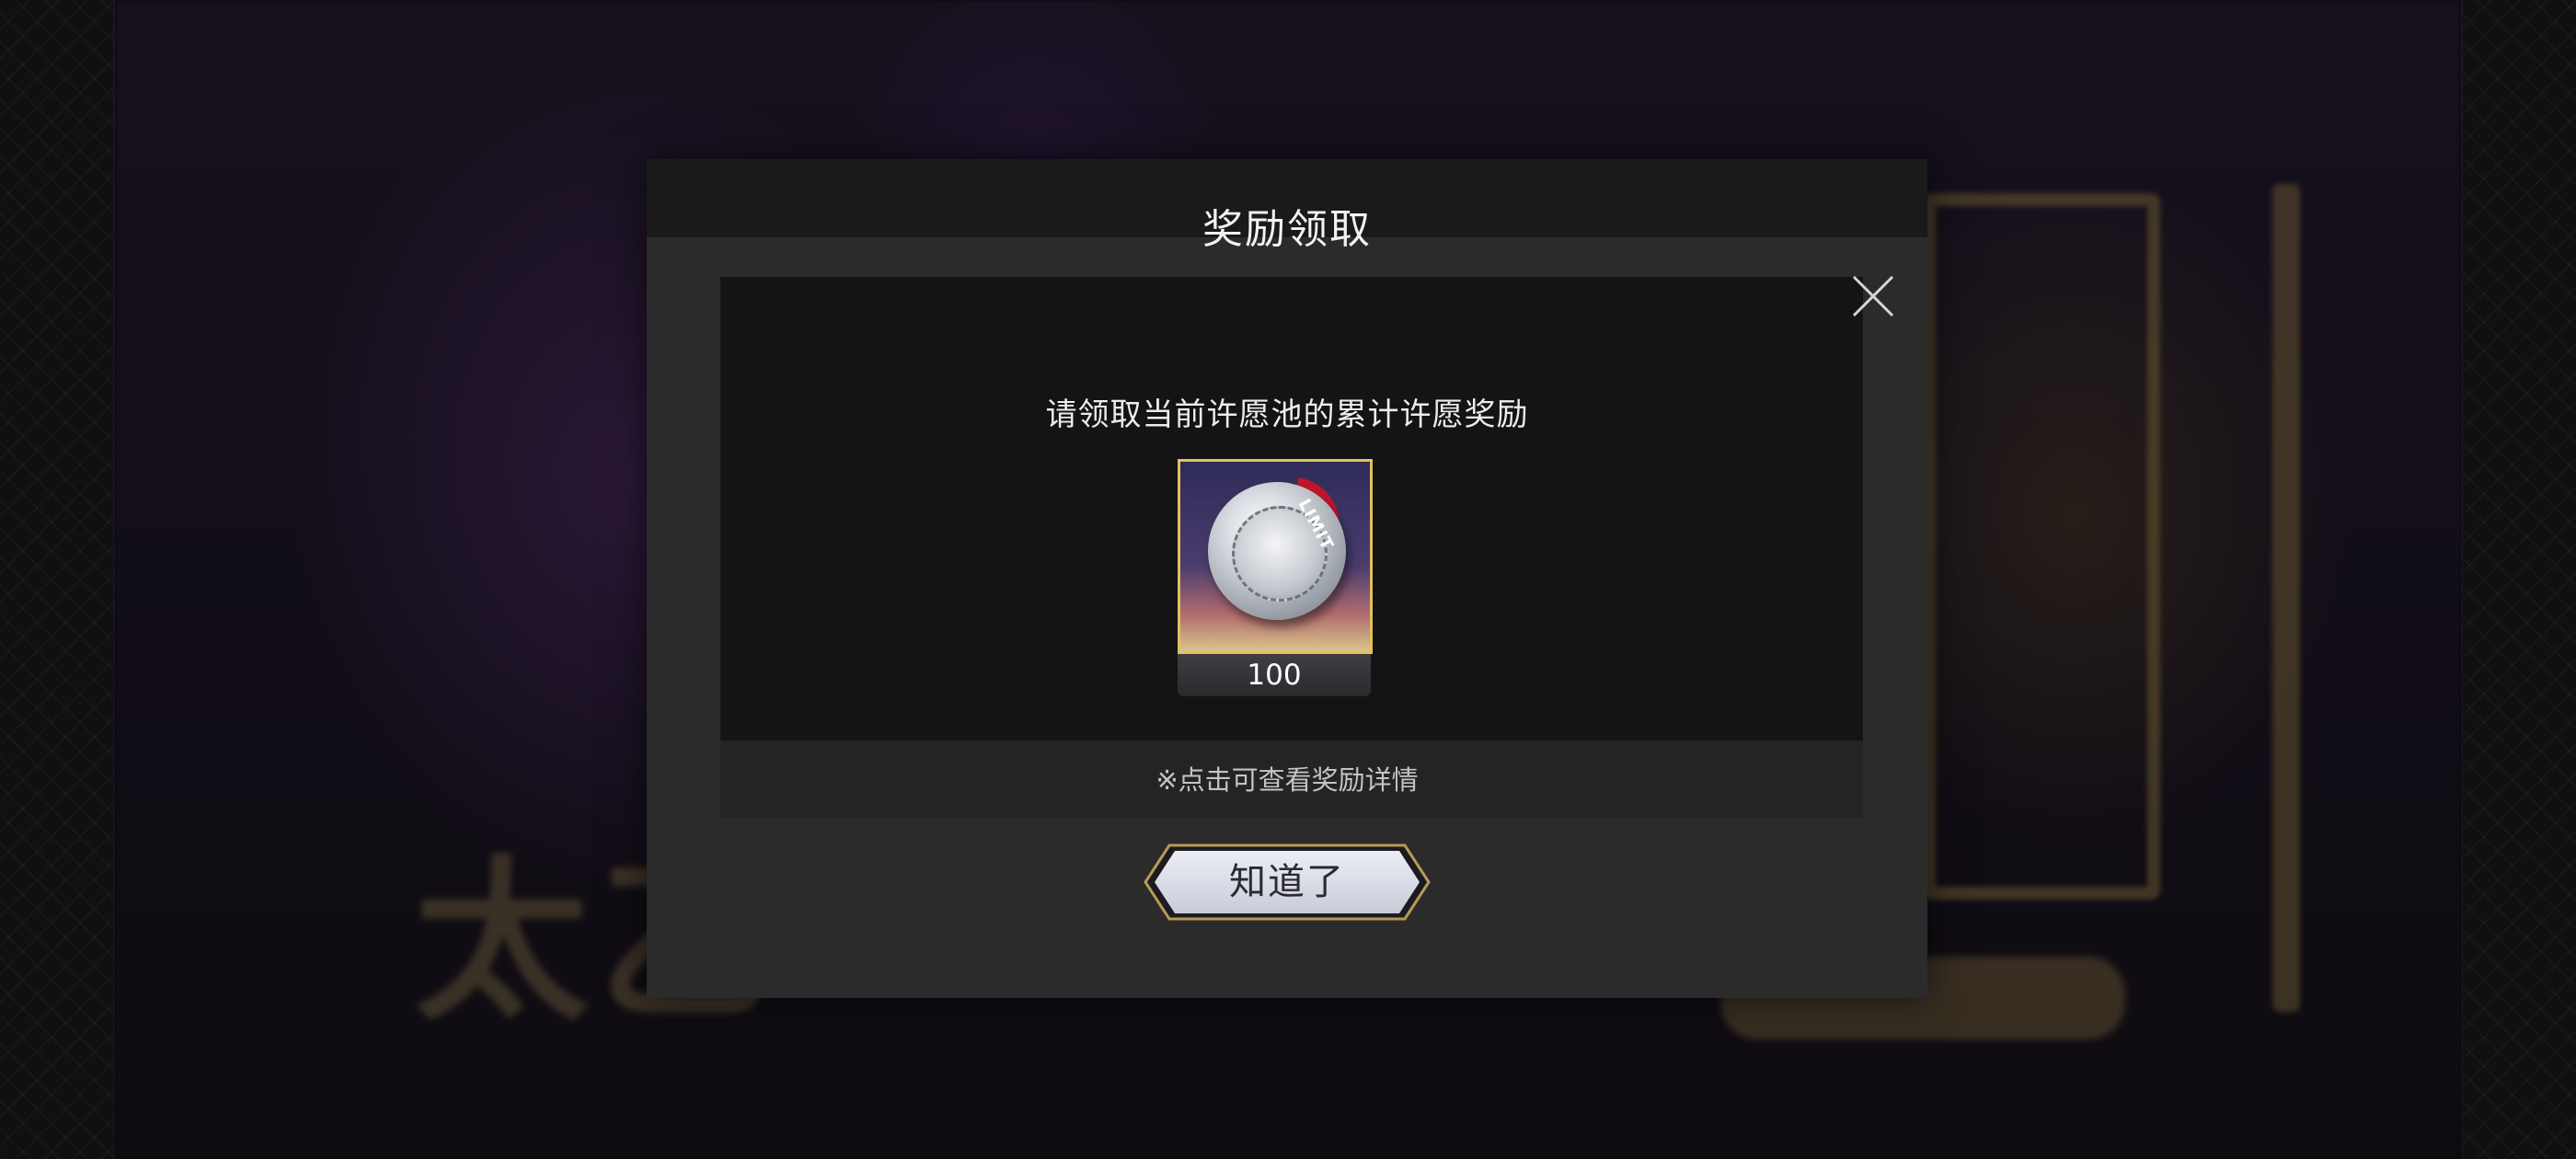 The image size is (2576, 1159). What do you see at coordinates (1287, 229) in the screenshot?
I see `dialog-title: 奖励领取` at bounding box center [1287, 229].